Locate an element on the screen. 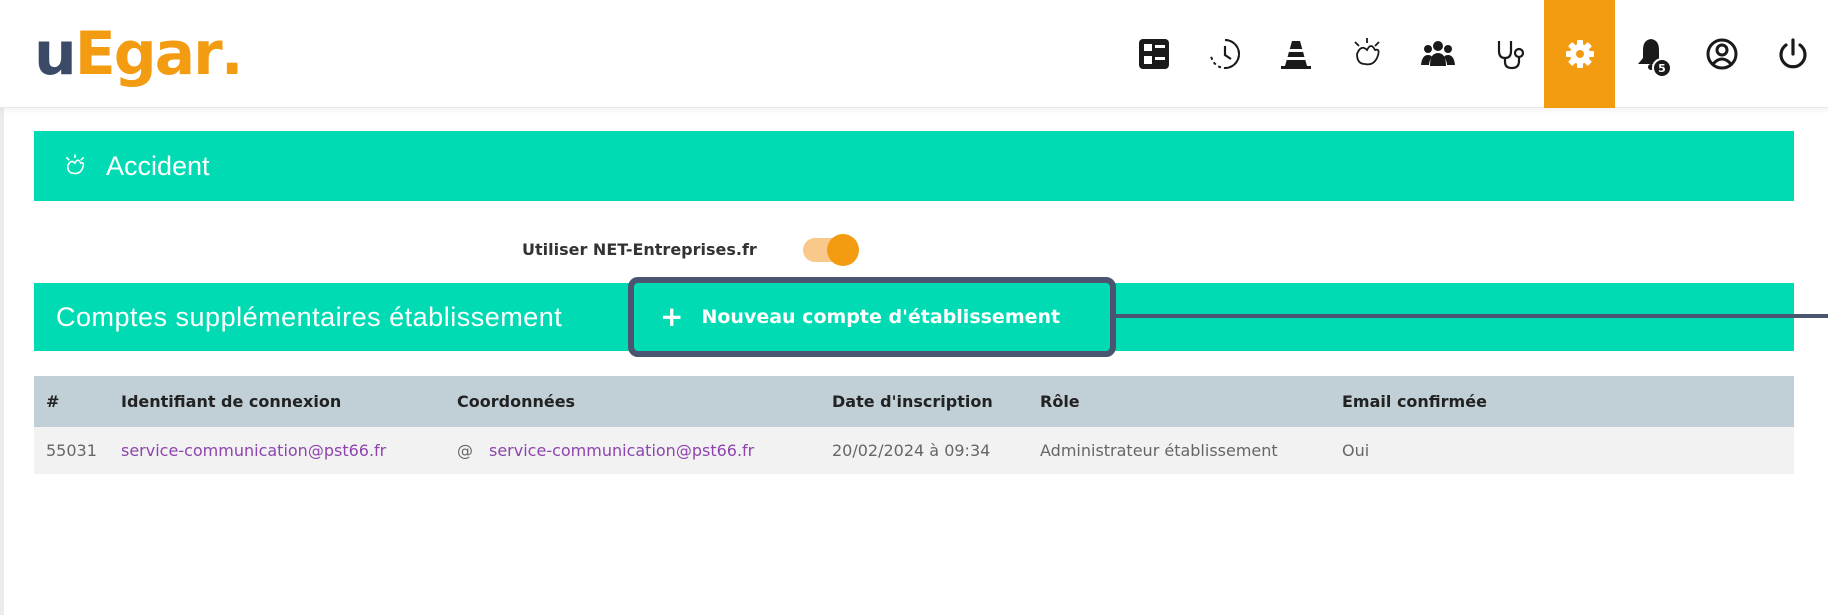 The width and height of the screenshot is (1828, 615). gear-icon is located at coordinates (1579, 54).